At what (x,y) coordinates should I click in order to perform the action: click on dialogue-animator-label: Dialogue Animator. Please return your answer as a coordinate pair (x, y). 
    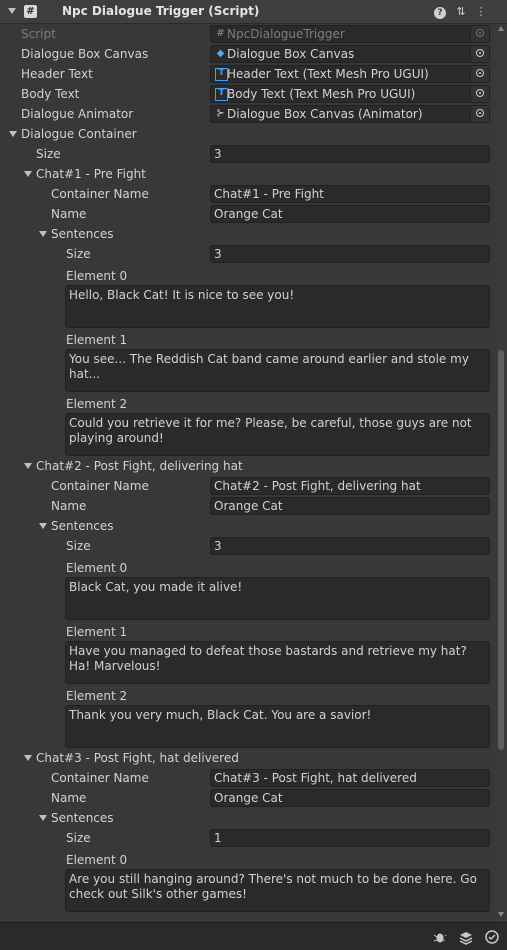
    Looking at the image, I should click on (77, 114).